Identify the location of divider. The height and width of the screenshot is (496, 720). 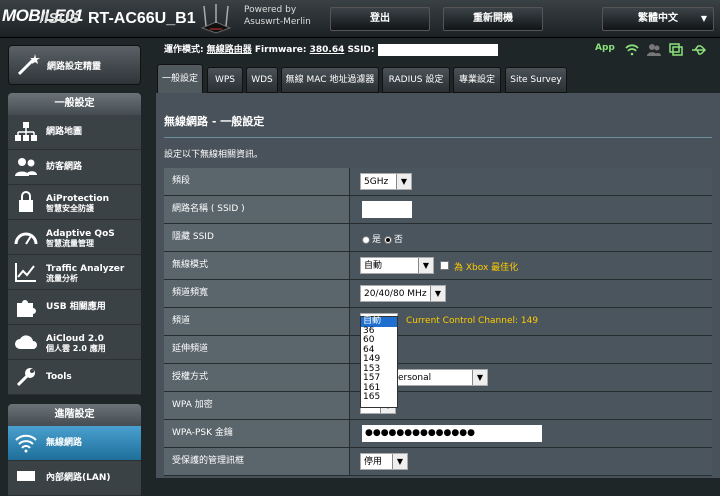
(438, 137).